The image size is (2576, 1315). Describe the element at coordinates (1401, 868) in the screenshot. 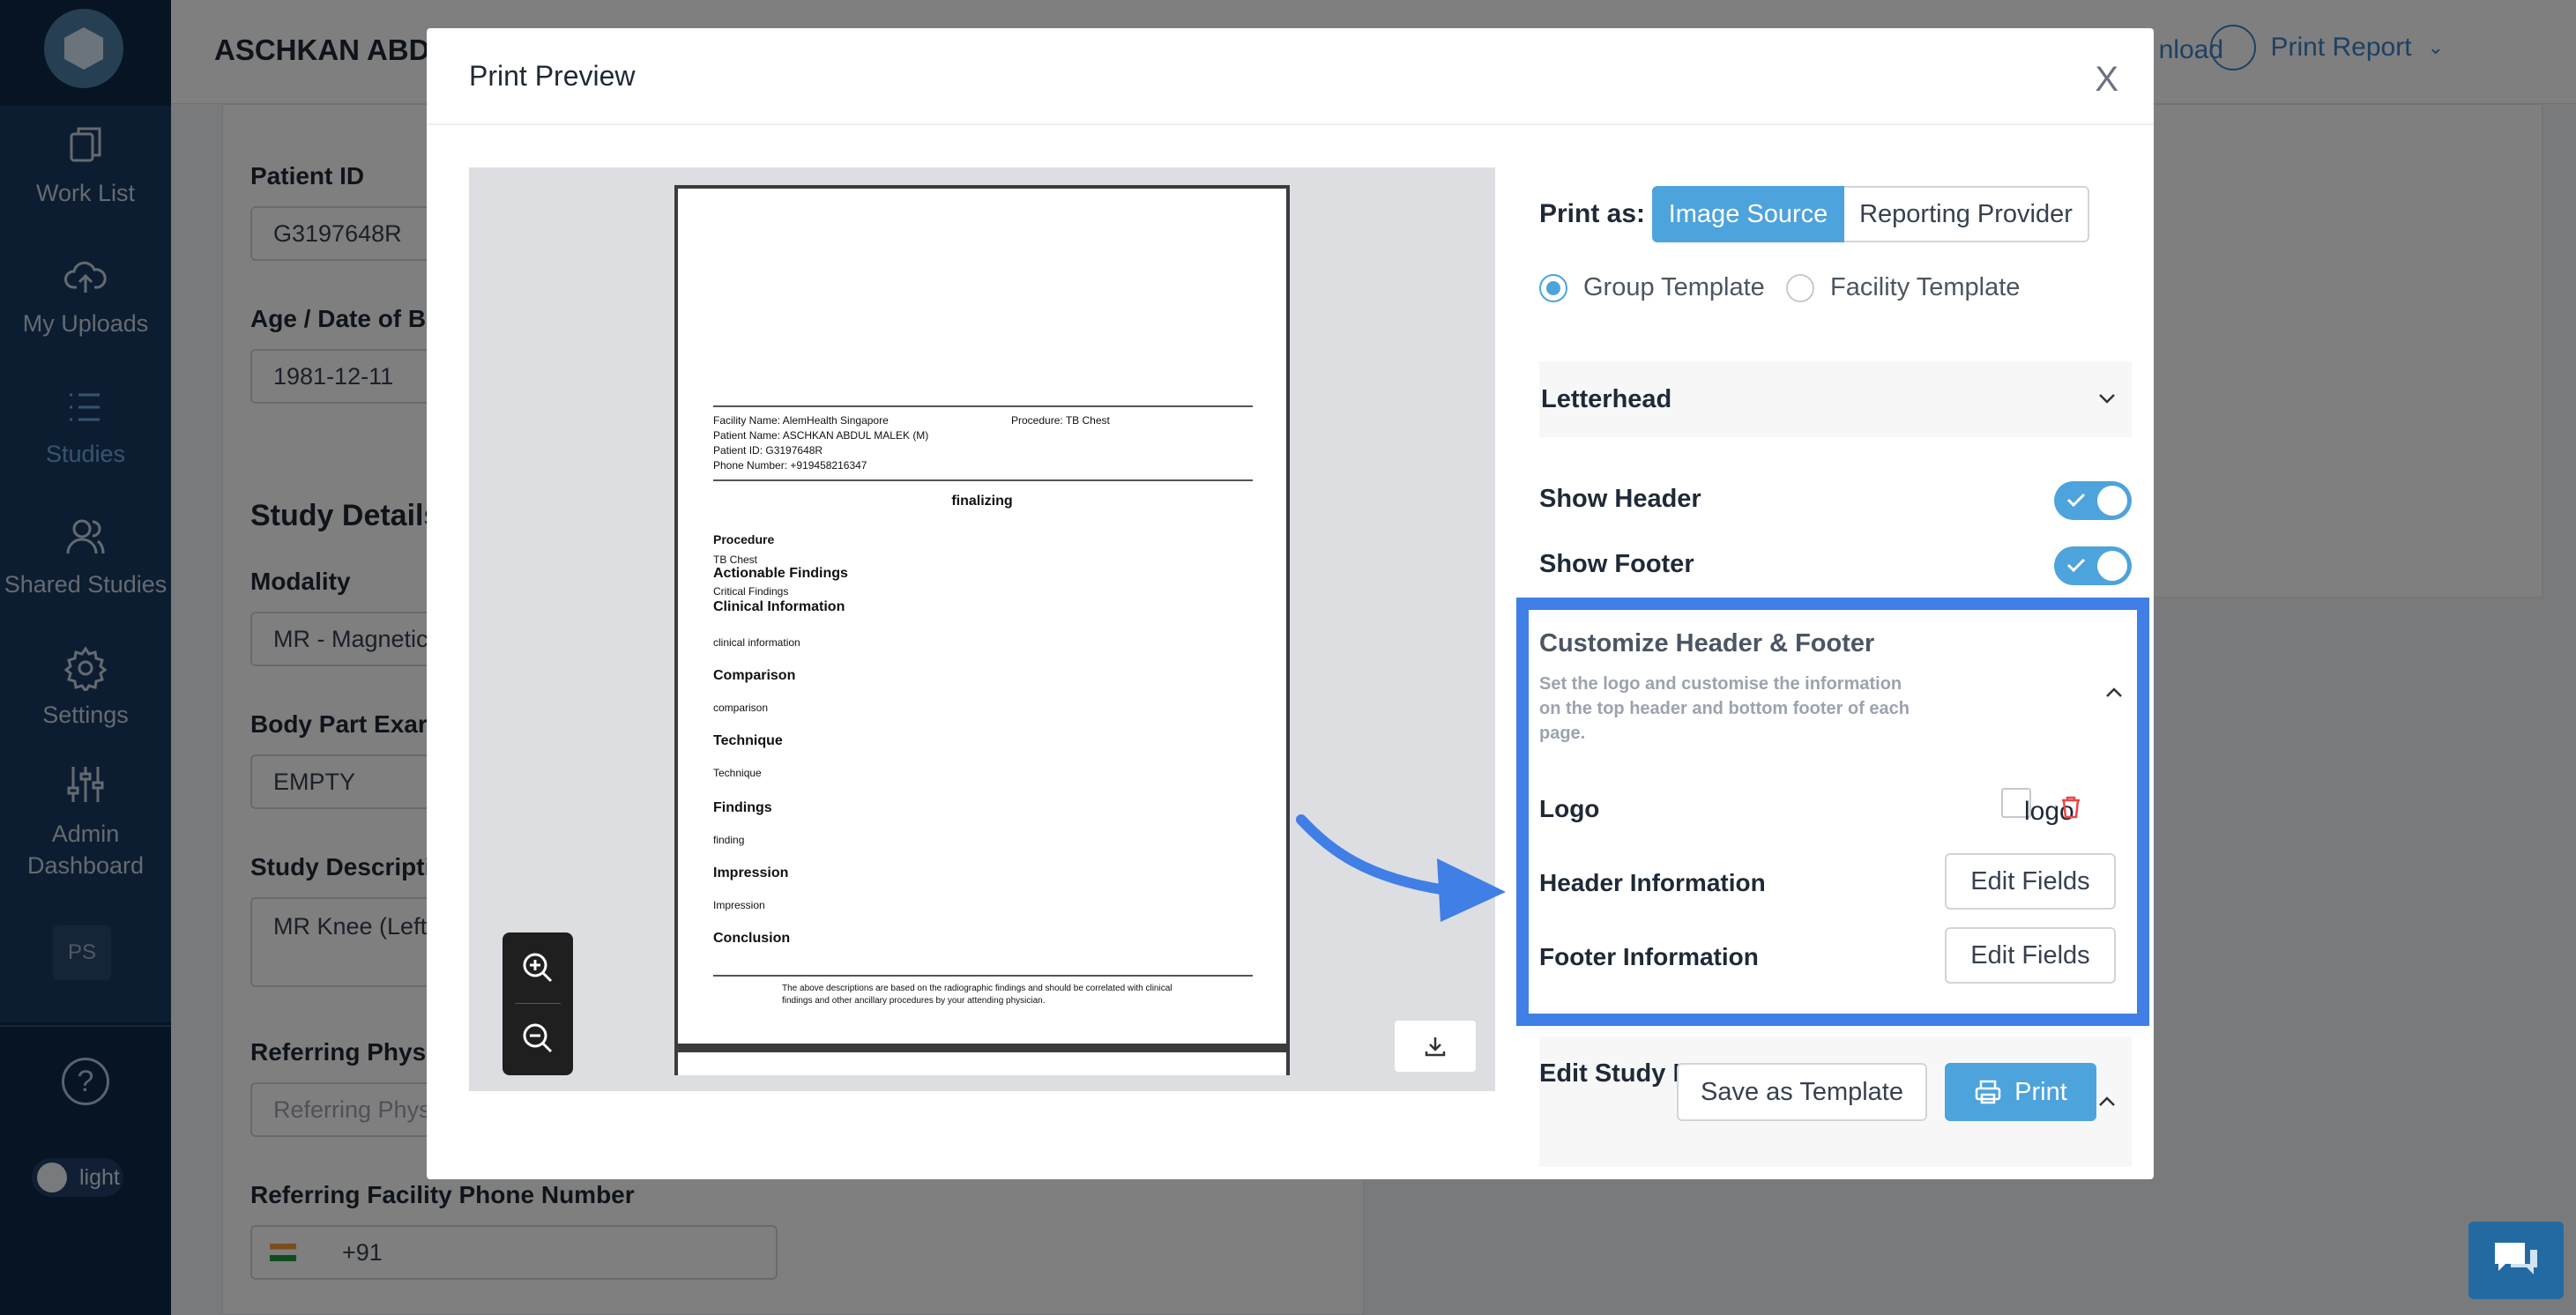

I see `annotation-arrow-icon` at that location.